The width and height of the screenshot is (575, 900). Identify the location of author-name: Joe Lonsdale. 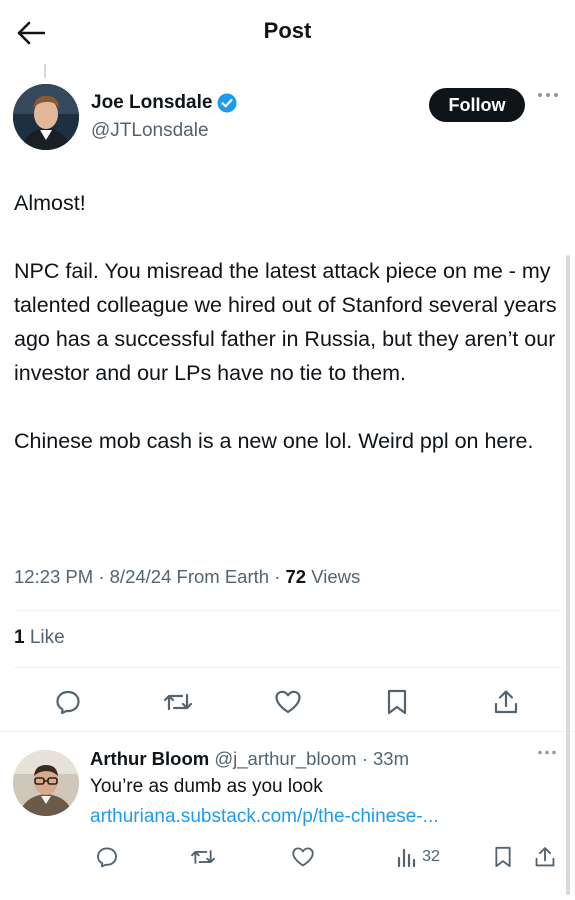
(164, 103).